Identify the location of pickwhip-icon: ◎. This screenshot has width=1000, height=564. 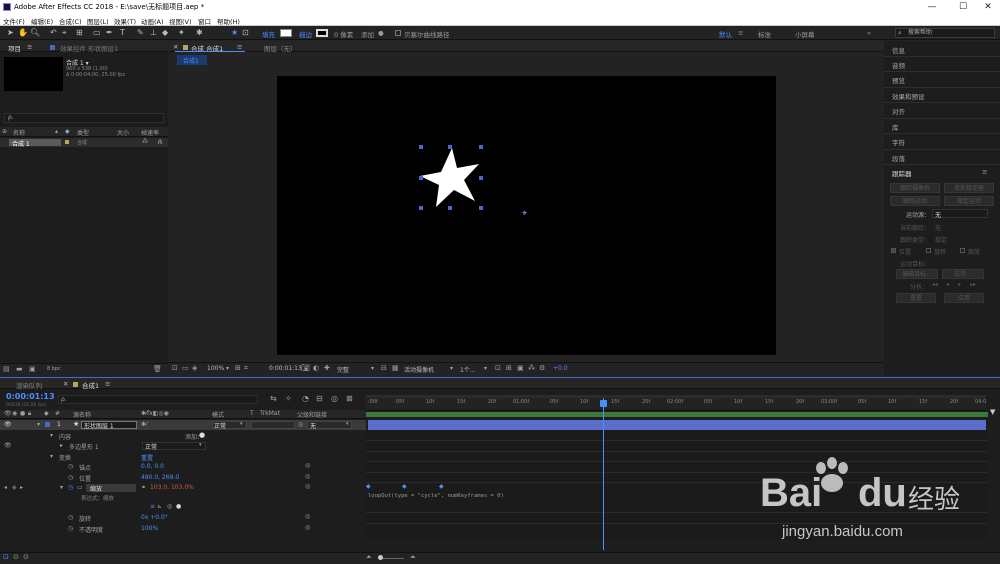
(300, 424).